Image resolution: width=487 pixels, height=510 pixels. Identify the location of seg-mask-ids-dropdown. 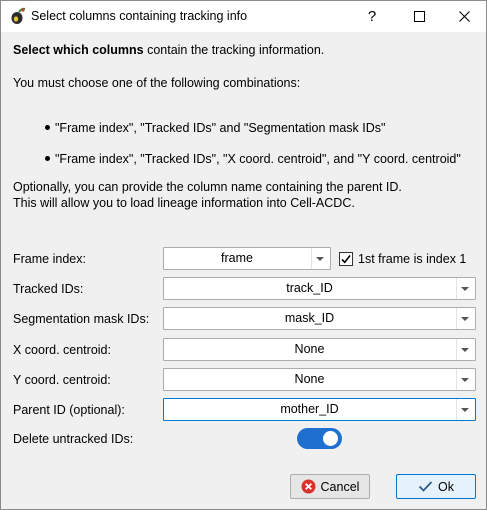
(465, 318).